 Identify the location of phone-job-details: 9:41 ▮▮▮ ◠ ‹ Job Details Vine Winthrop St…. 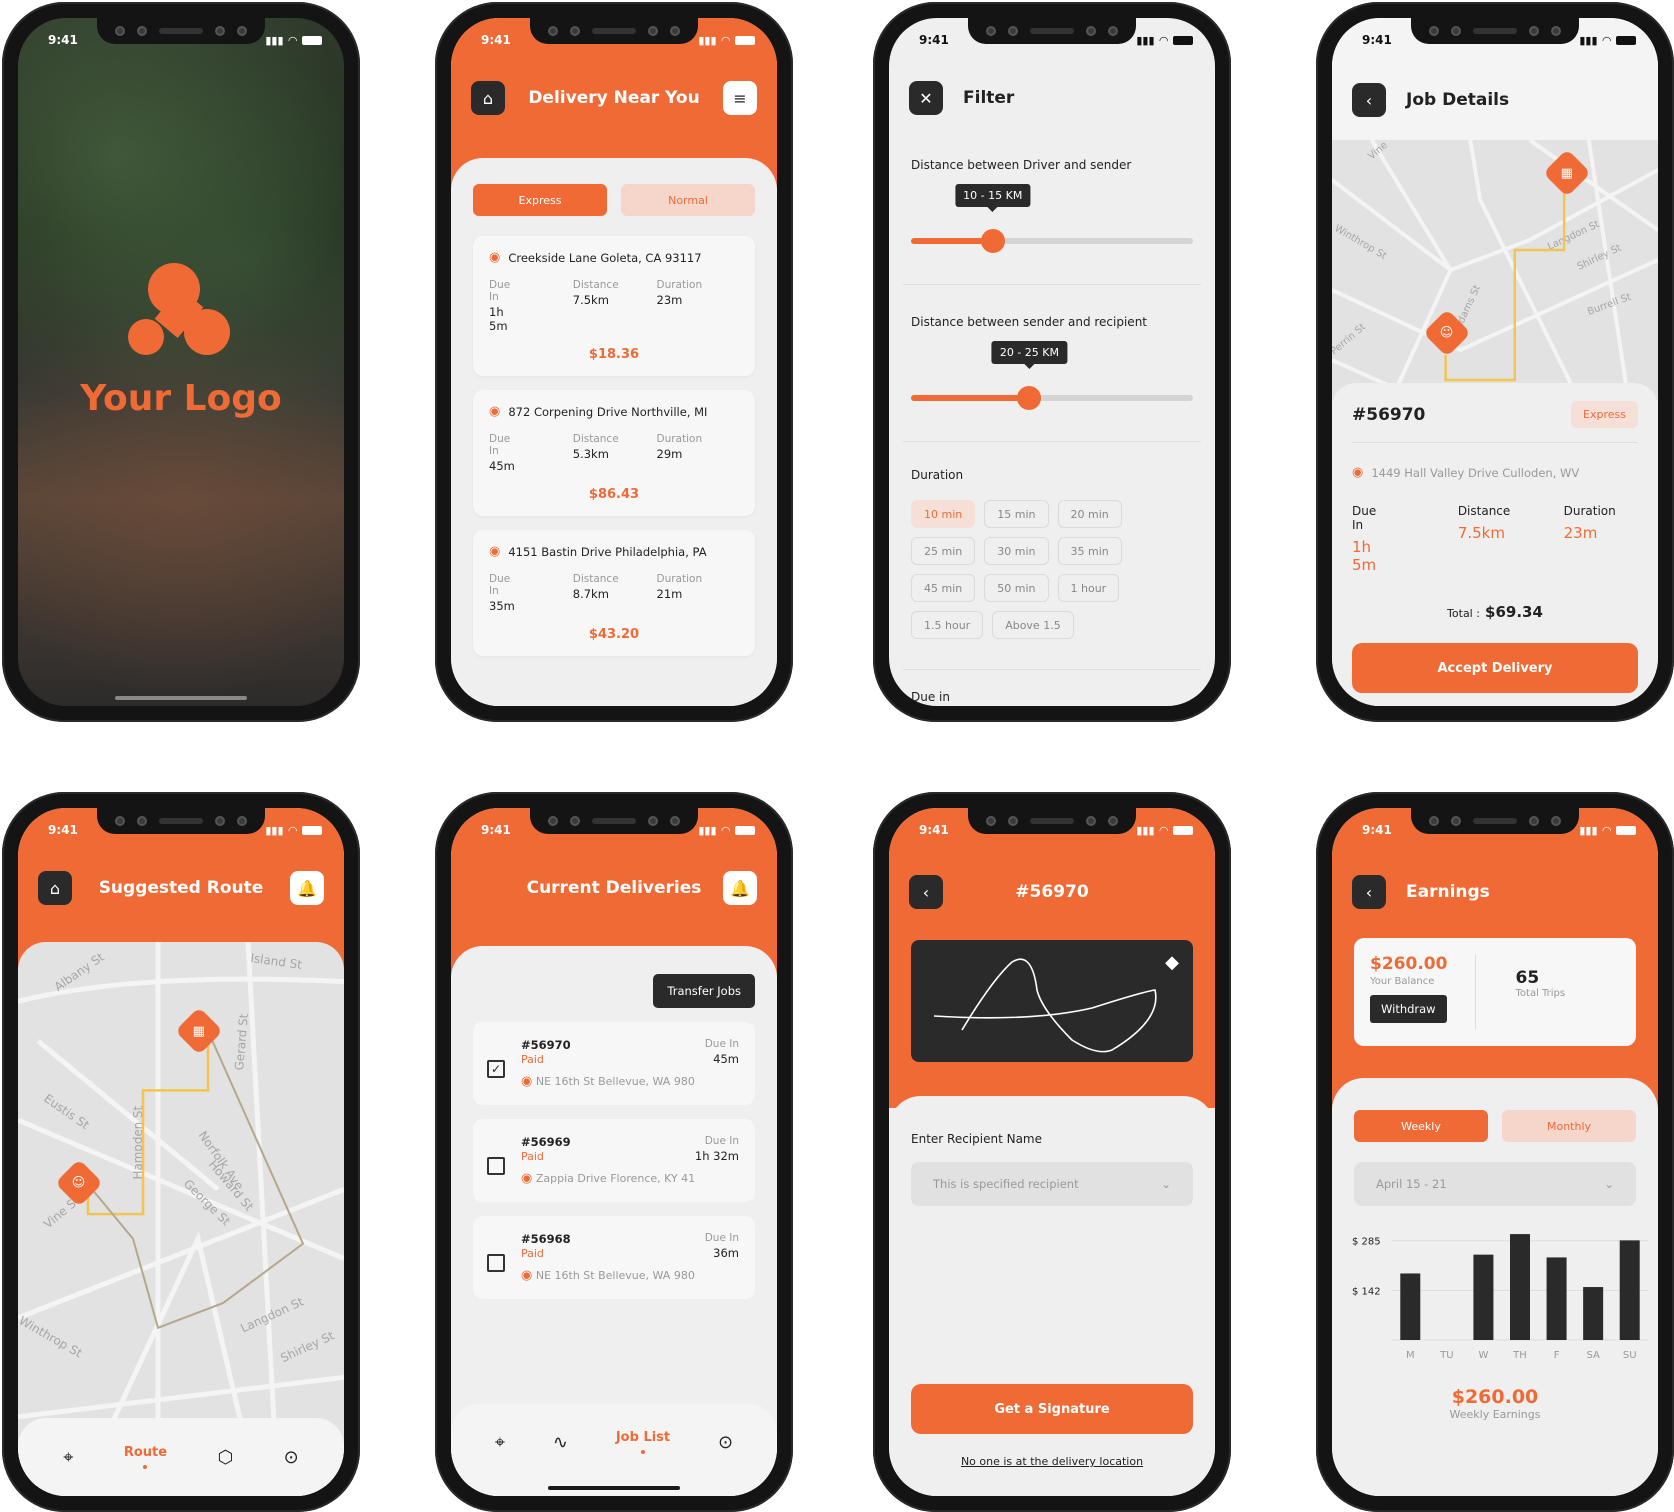
(1495, 362).